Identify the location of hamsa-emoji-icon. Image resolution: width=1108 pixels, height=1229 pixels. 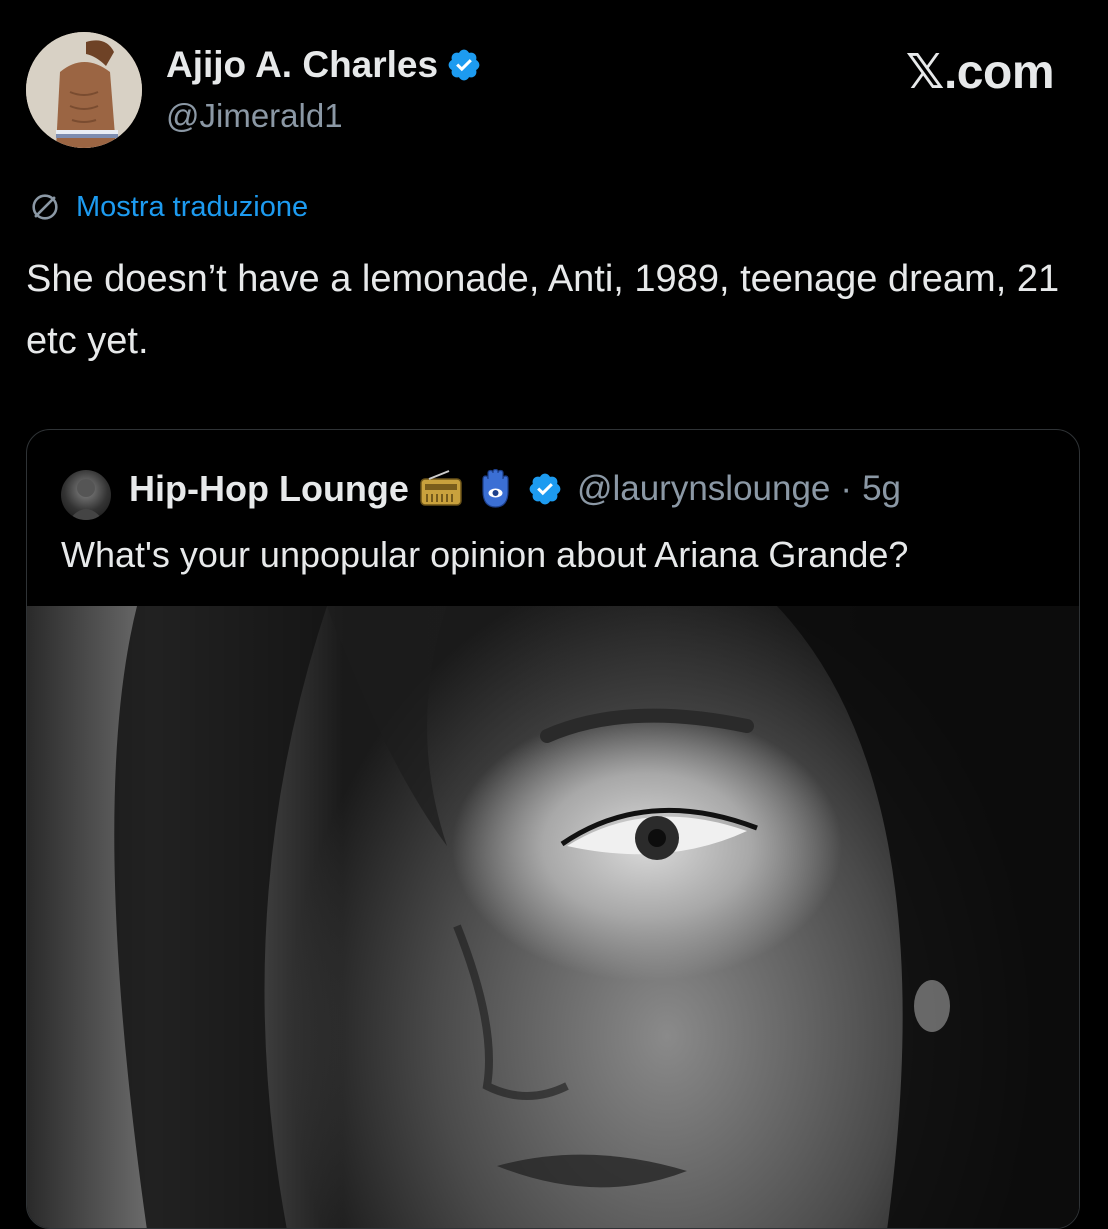
(495, 488).